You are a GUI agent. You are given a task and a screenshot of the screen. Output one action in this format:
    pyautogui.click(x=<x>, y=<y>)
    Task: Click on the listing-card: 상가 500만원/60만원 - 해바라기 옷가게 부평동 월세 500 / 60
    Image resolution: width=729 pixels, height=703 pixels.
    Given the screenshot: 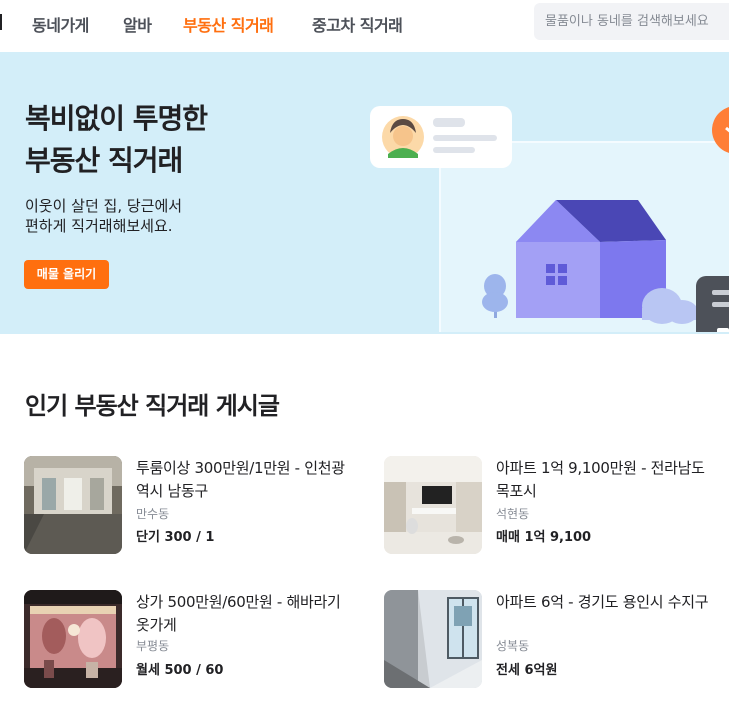 What is the action you would take?
    pyautogui.click(x=194, y=640)
    